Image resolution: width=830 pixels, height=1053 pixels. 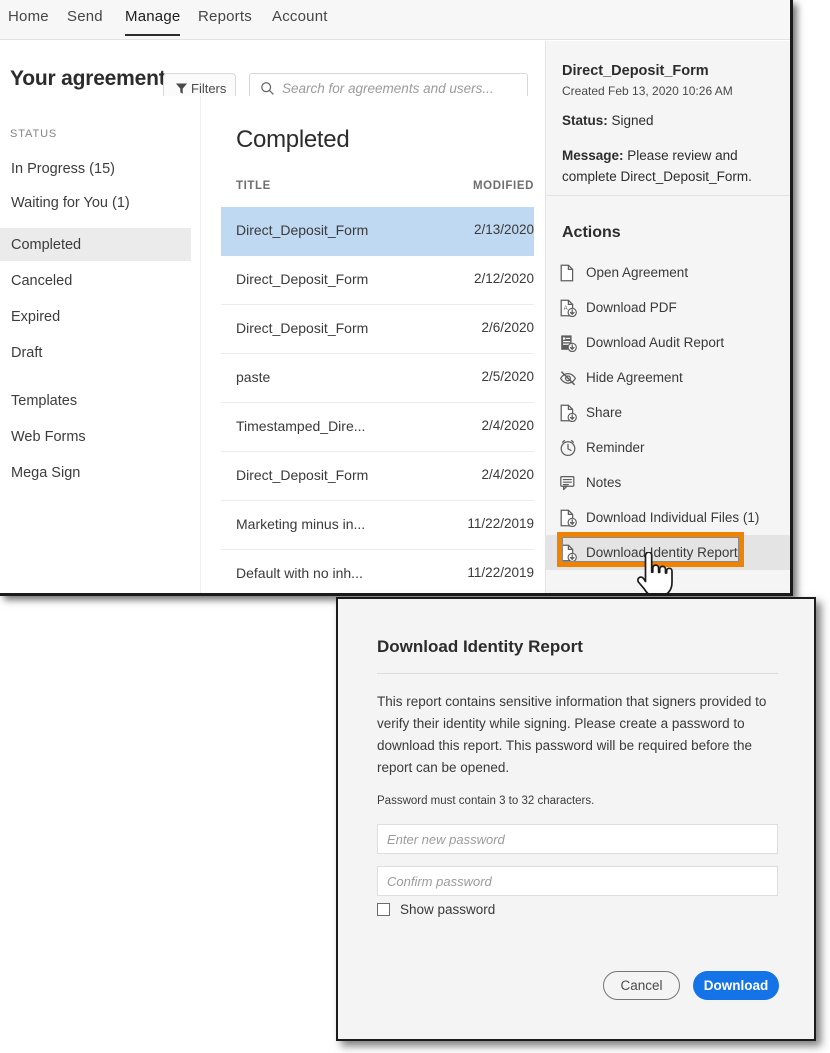 What do you see at coordinates (70, 202) in the screenshot?
I see `sidebar-item-label: Waiting for You (1)` at bounding box center [70, 202].